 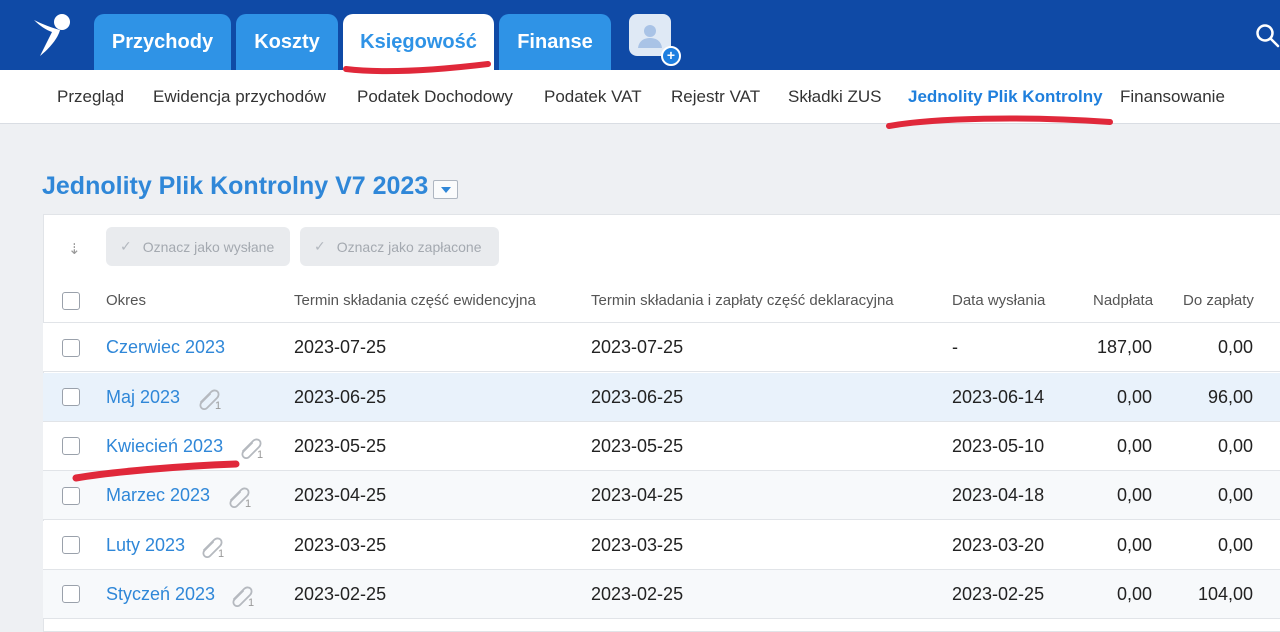 I want to click on tab-label: Koszty, so click(x=287, y=41).